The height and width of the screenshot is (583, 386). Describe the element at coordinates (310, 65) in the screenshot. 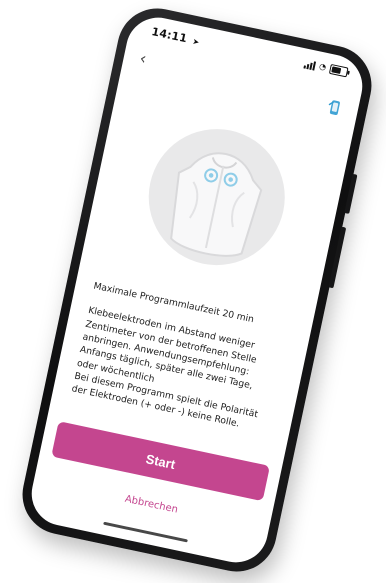

I see `signal-icon` at that location.